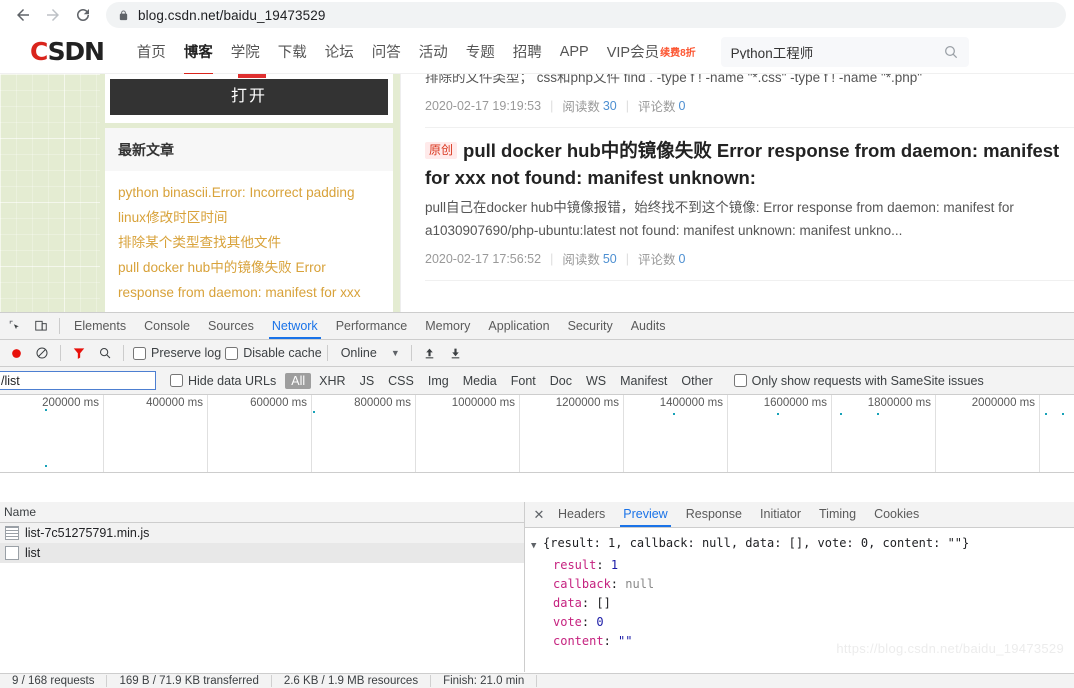  What do you see at coordinates (105, 353) in the screenshot?
I see `search-button` at bounding box center [105, 353].